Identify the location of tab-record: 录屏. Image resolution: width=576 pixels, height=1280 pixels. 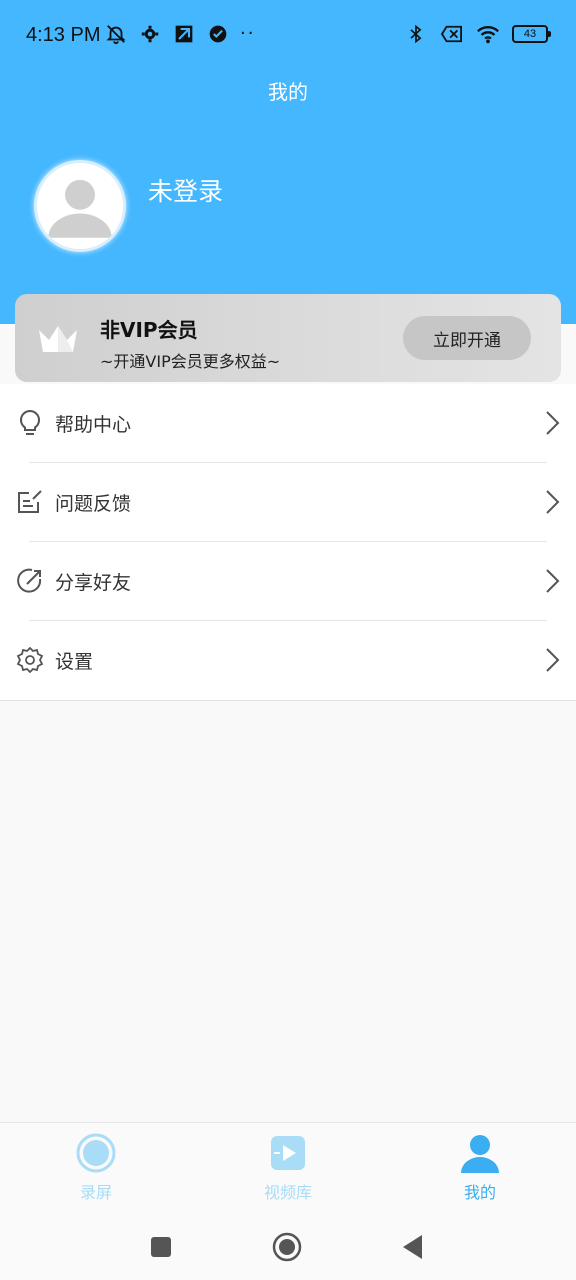
(96, 1169).